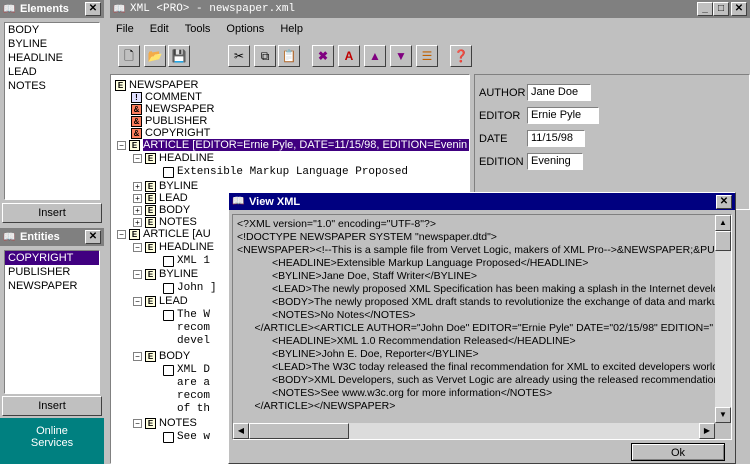  I want to click on minimize-icon: _, so click(705, 9).